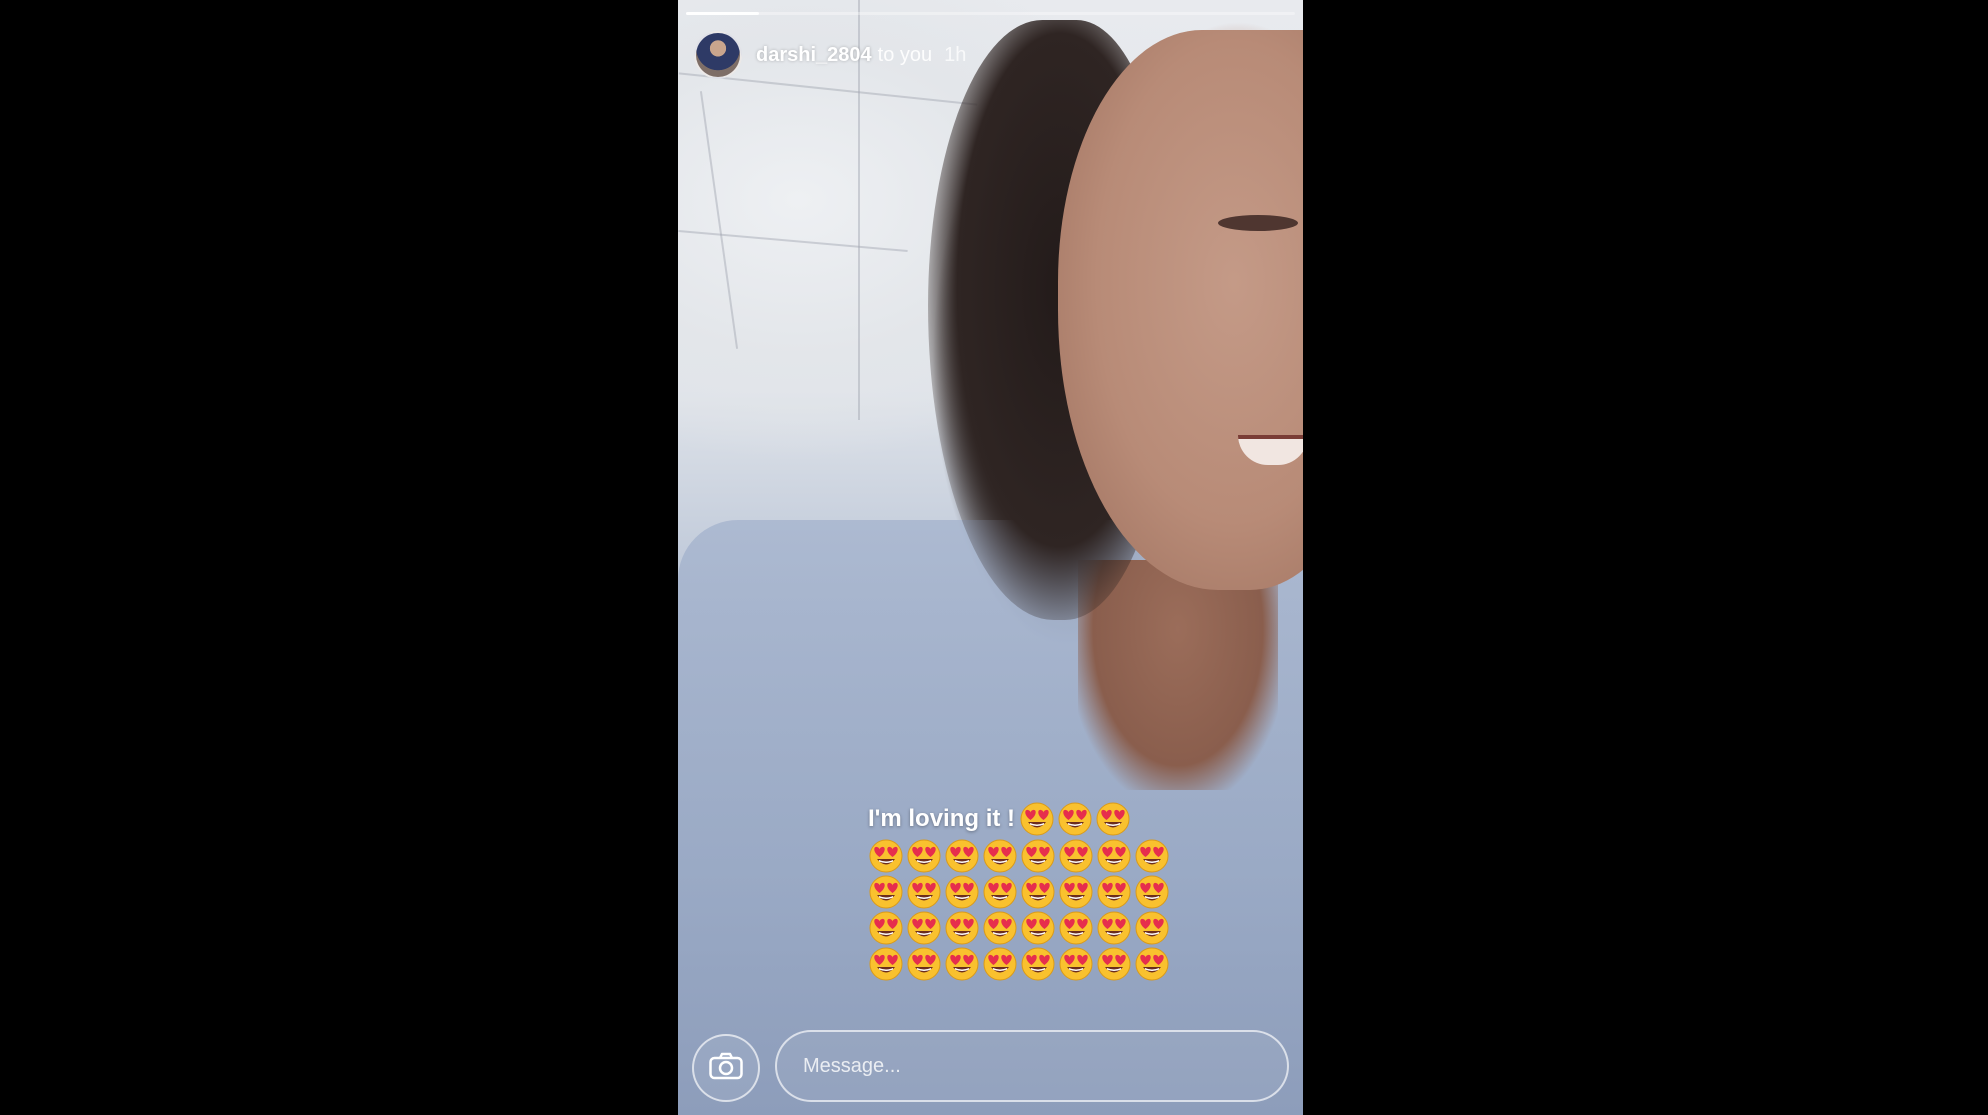  I want to click on caption-text: I'm loving it !, so click(942, 818).